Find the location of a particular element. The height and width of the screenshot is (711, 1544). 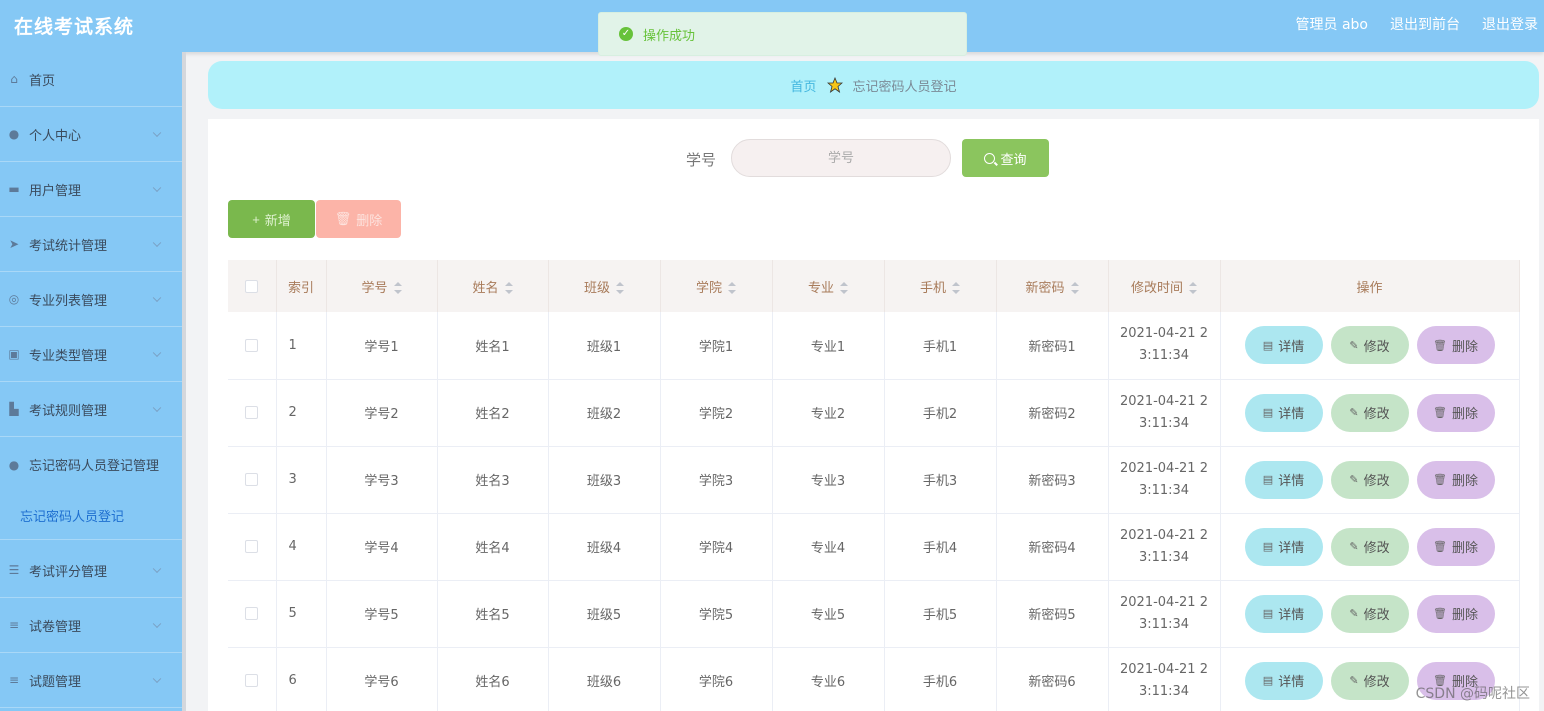

send-icon: ➤ is located at coordinates (14, 244).